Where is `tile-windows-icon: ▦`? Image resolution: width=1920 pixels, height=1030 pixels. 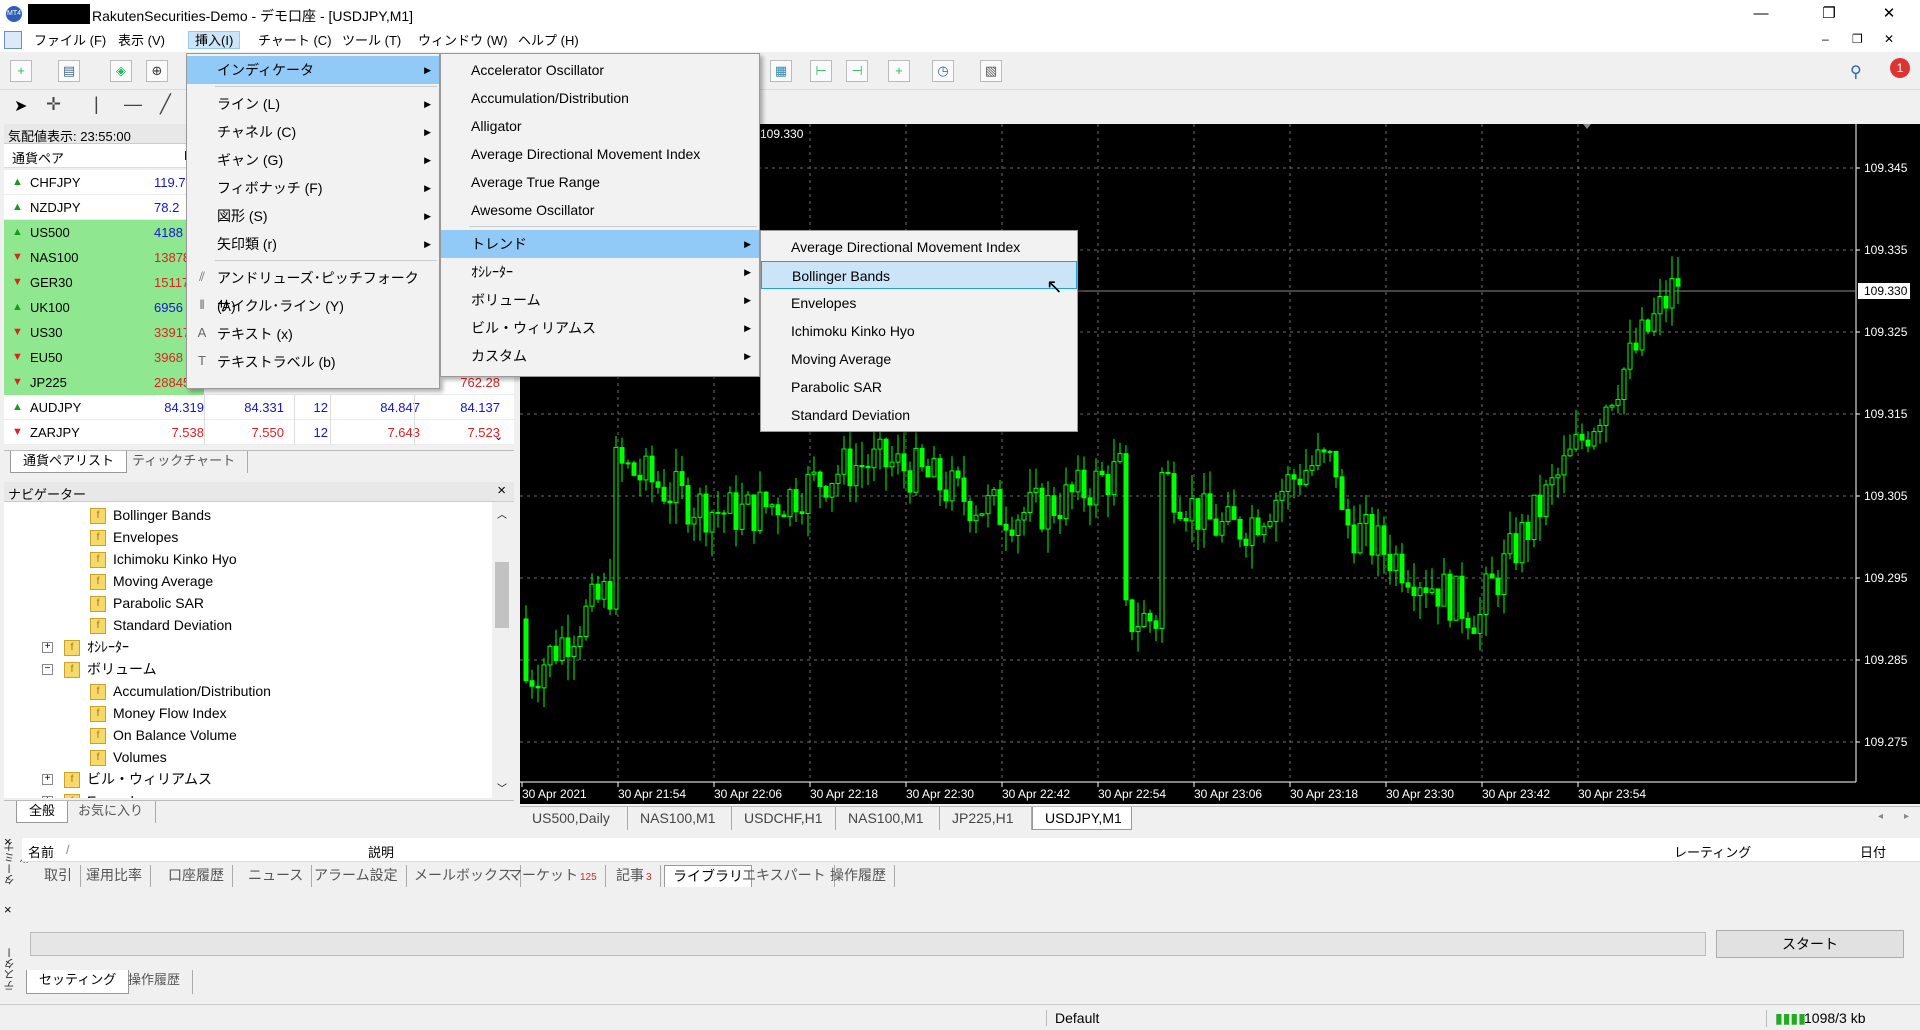 tile-windows-icon: ▦ is located at coordinates (781, 71).